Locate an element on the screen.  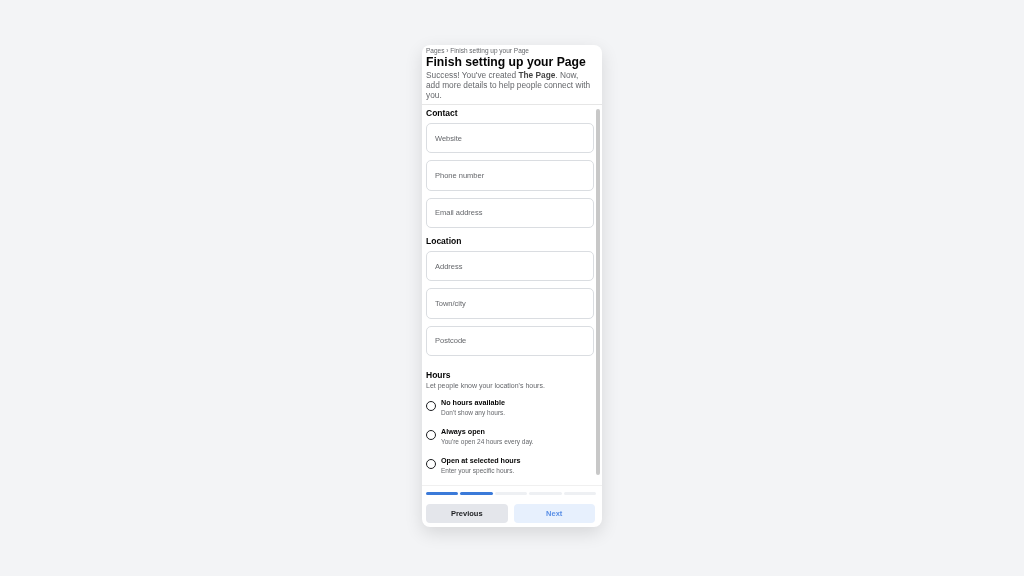
page-title: Finish setting up your Page is located at coordinates (506, 62).